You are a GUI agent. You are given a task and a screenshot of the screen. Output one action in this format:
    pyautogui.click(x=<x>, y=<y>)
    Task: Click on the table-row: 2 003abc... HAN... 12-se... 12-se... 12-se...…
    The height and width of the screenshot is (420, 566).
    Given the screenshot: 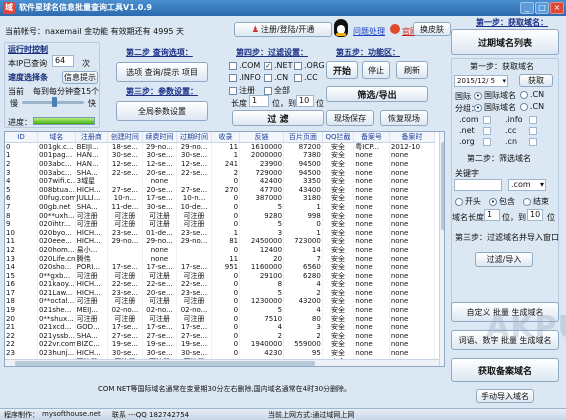 What is the action you would take?
    pyautogui.click(x=220, y=164)
    